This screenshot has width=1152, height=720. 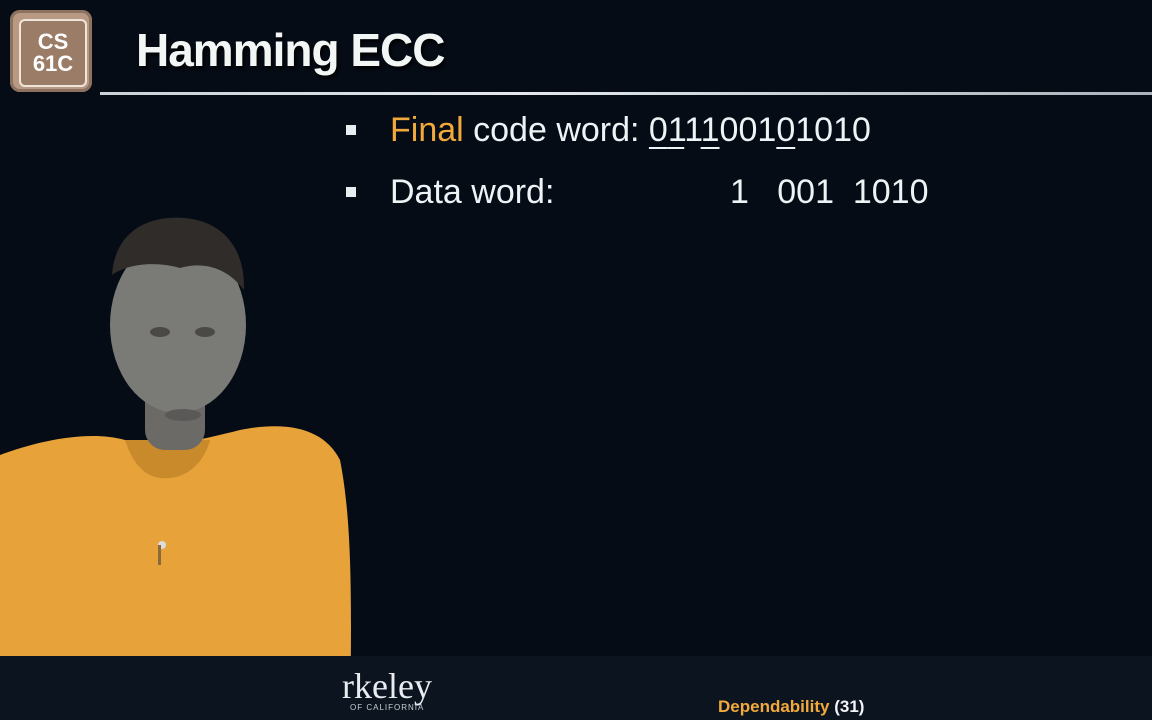 I want to click on berkeley-logo-text: rkeley, so click(x=387, y=686).